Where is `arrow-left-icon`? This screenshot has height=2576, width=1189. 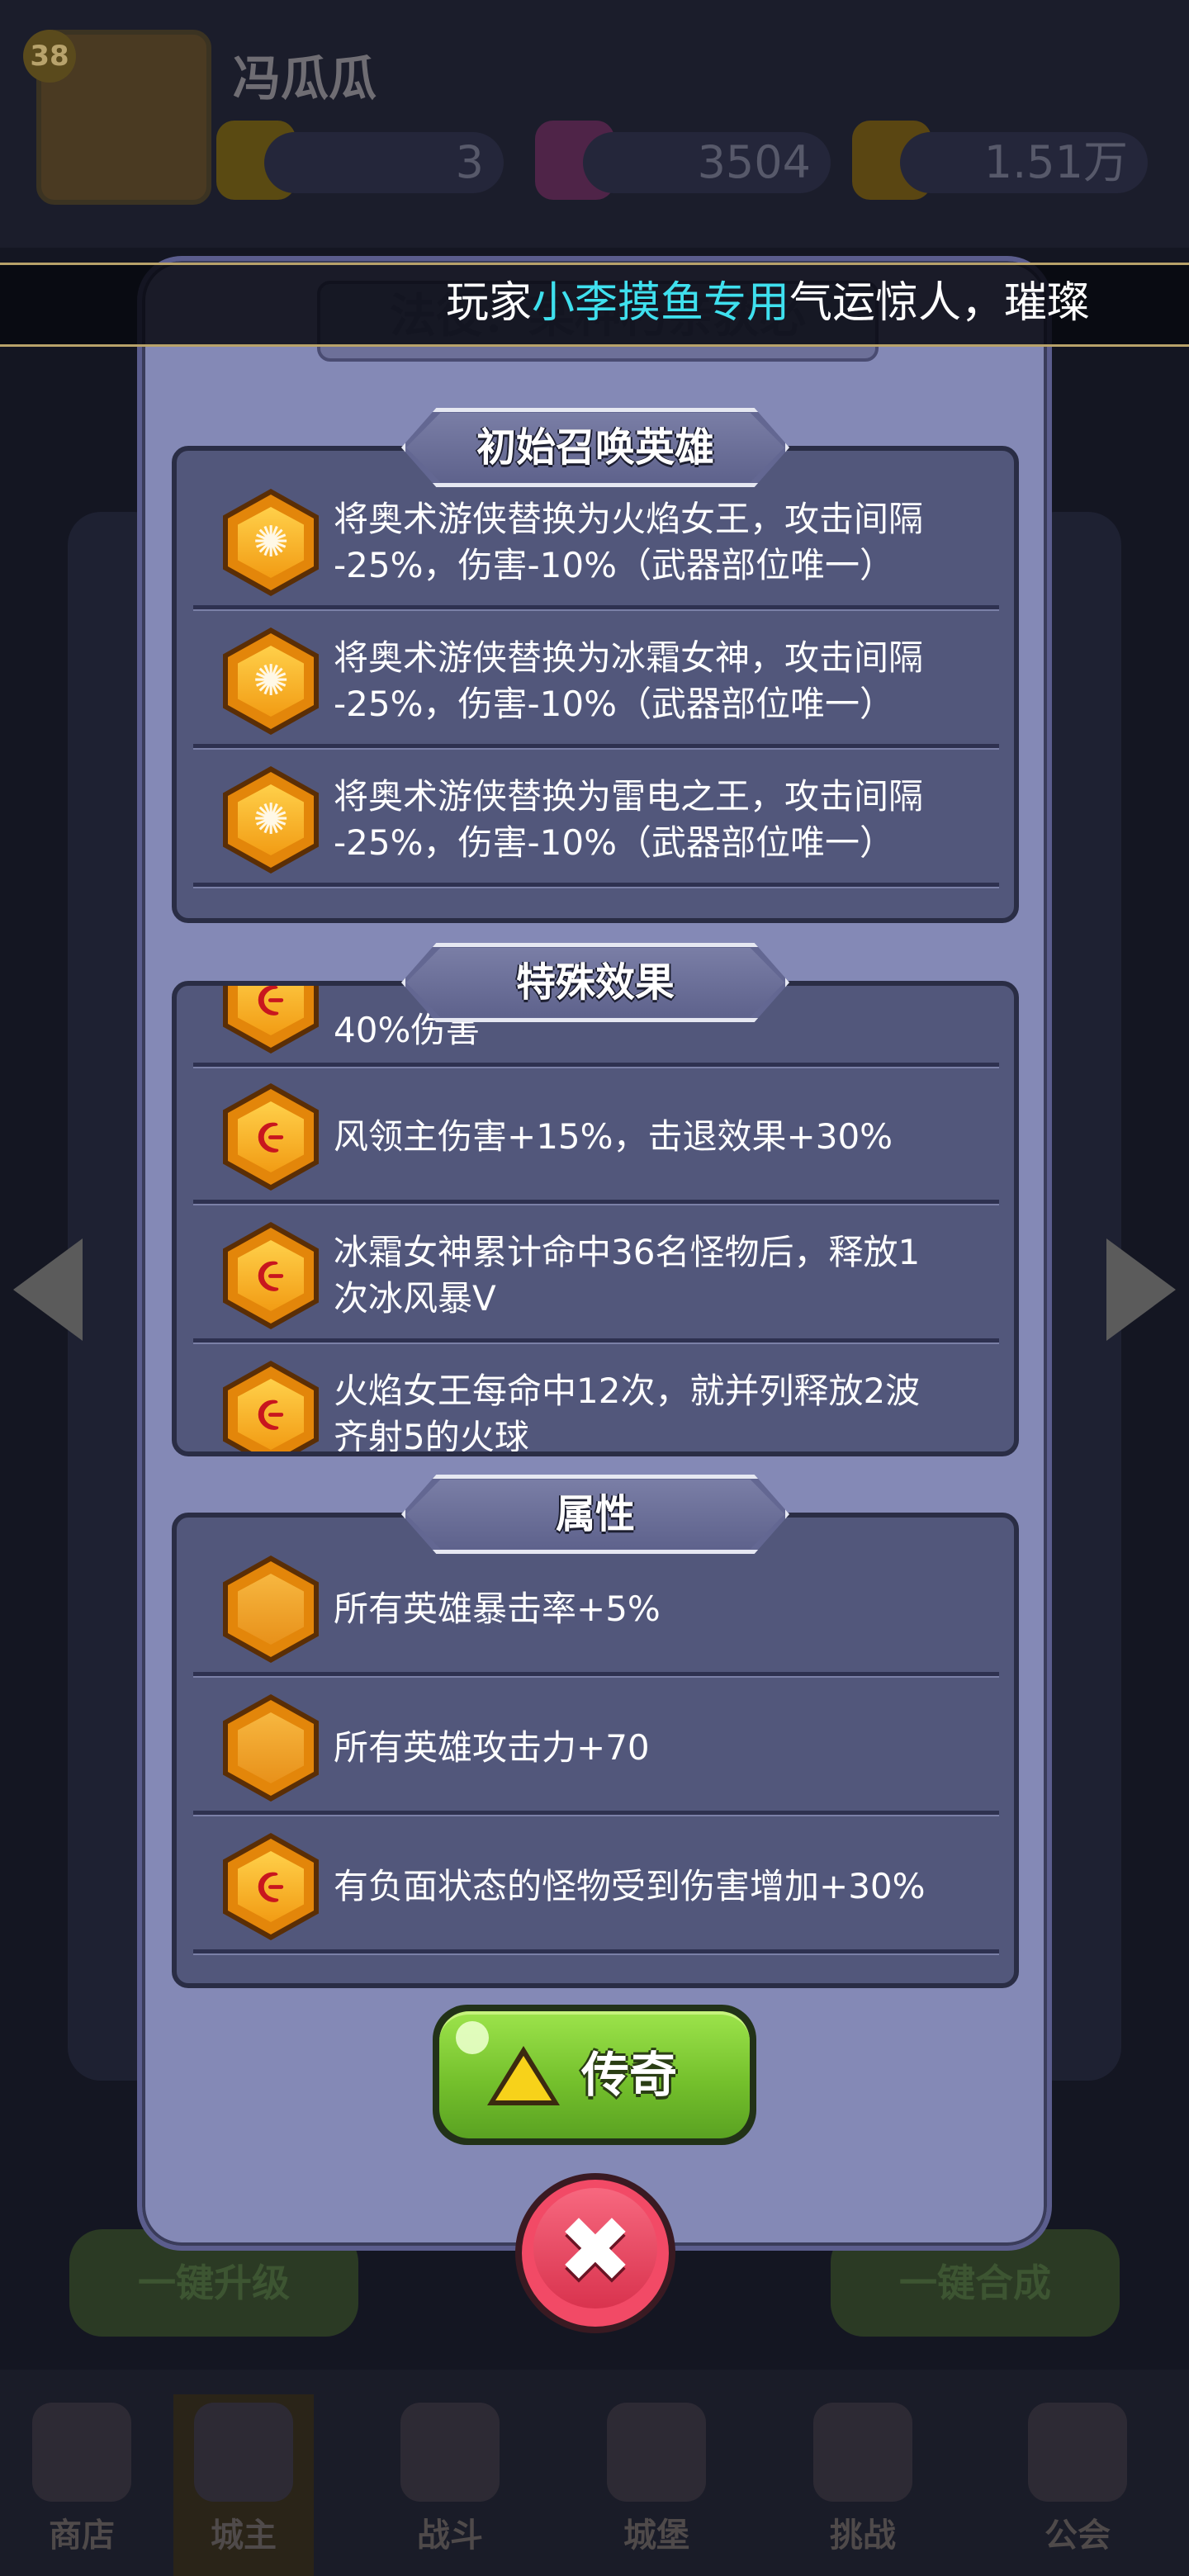 arrow-left-icon is located at coordinates (48, 1289).